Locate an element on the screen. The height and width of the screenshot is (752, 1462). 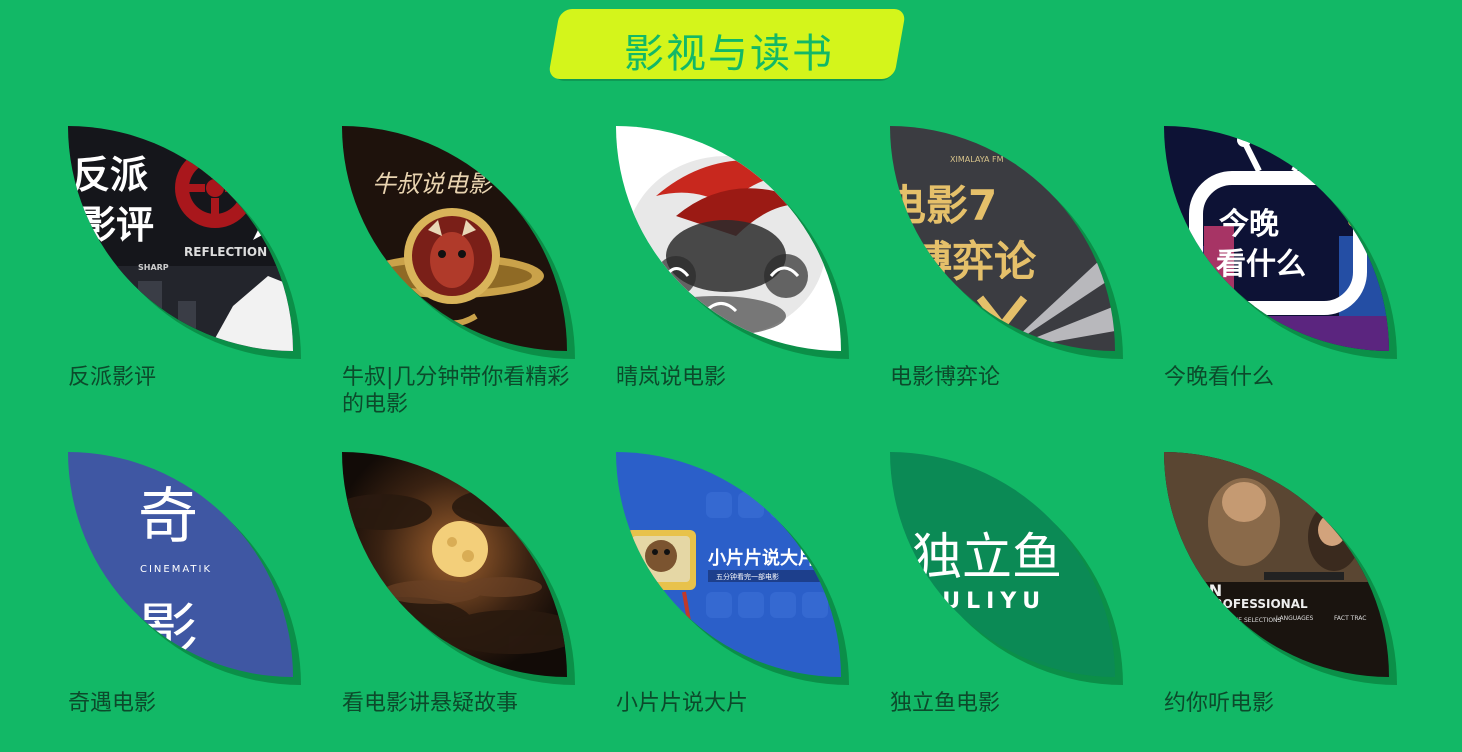
cover-art-fanpai: 反派 影评 REFLECTION SHARP is located at coordinates (180, 238).